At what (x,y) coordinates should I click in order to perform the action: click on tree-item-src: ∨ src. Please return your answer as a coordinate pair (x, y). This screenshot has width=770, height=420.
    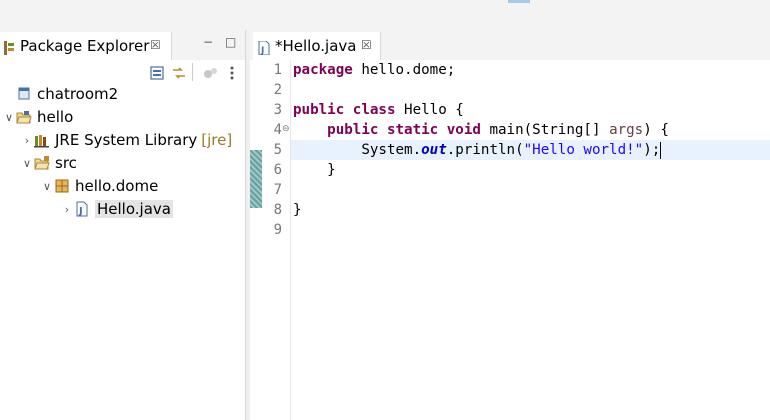
    Looking at the image, I should click on (48, 163).